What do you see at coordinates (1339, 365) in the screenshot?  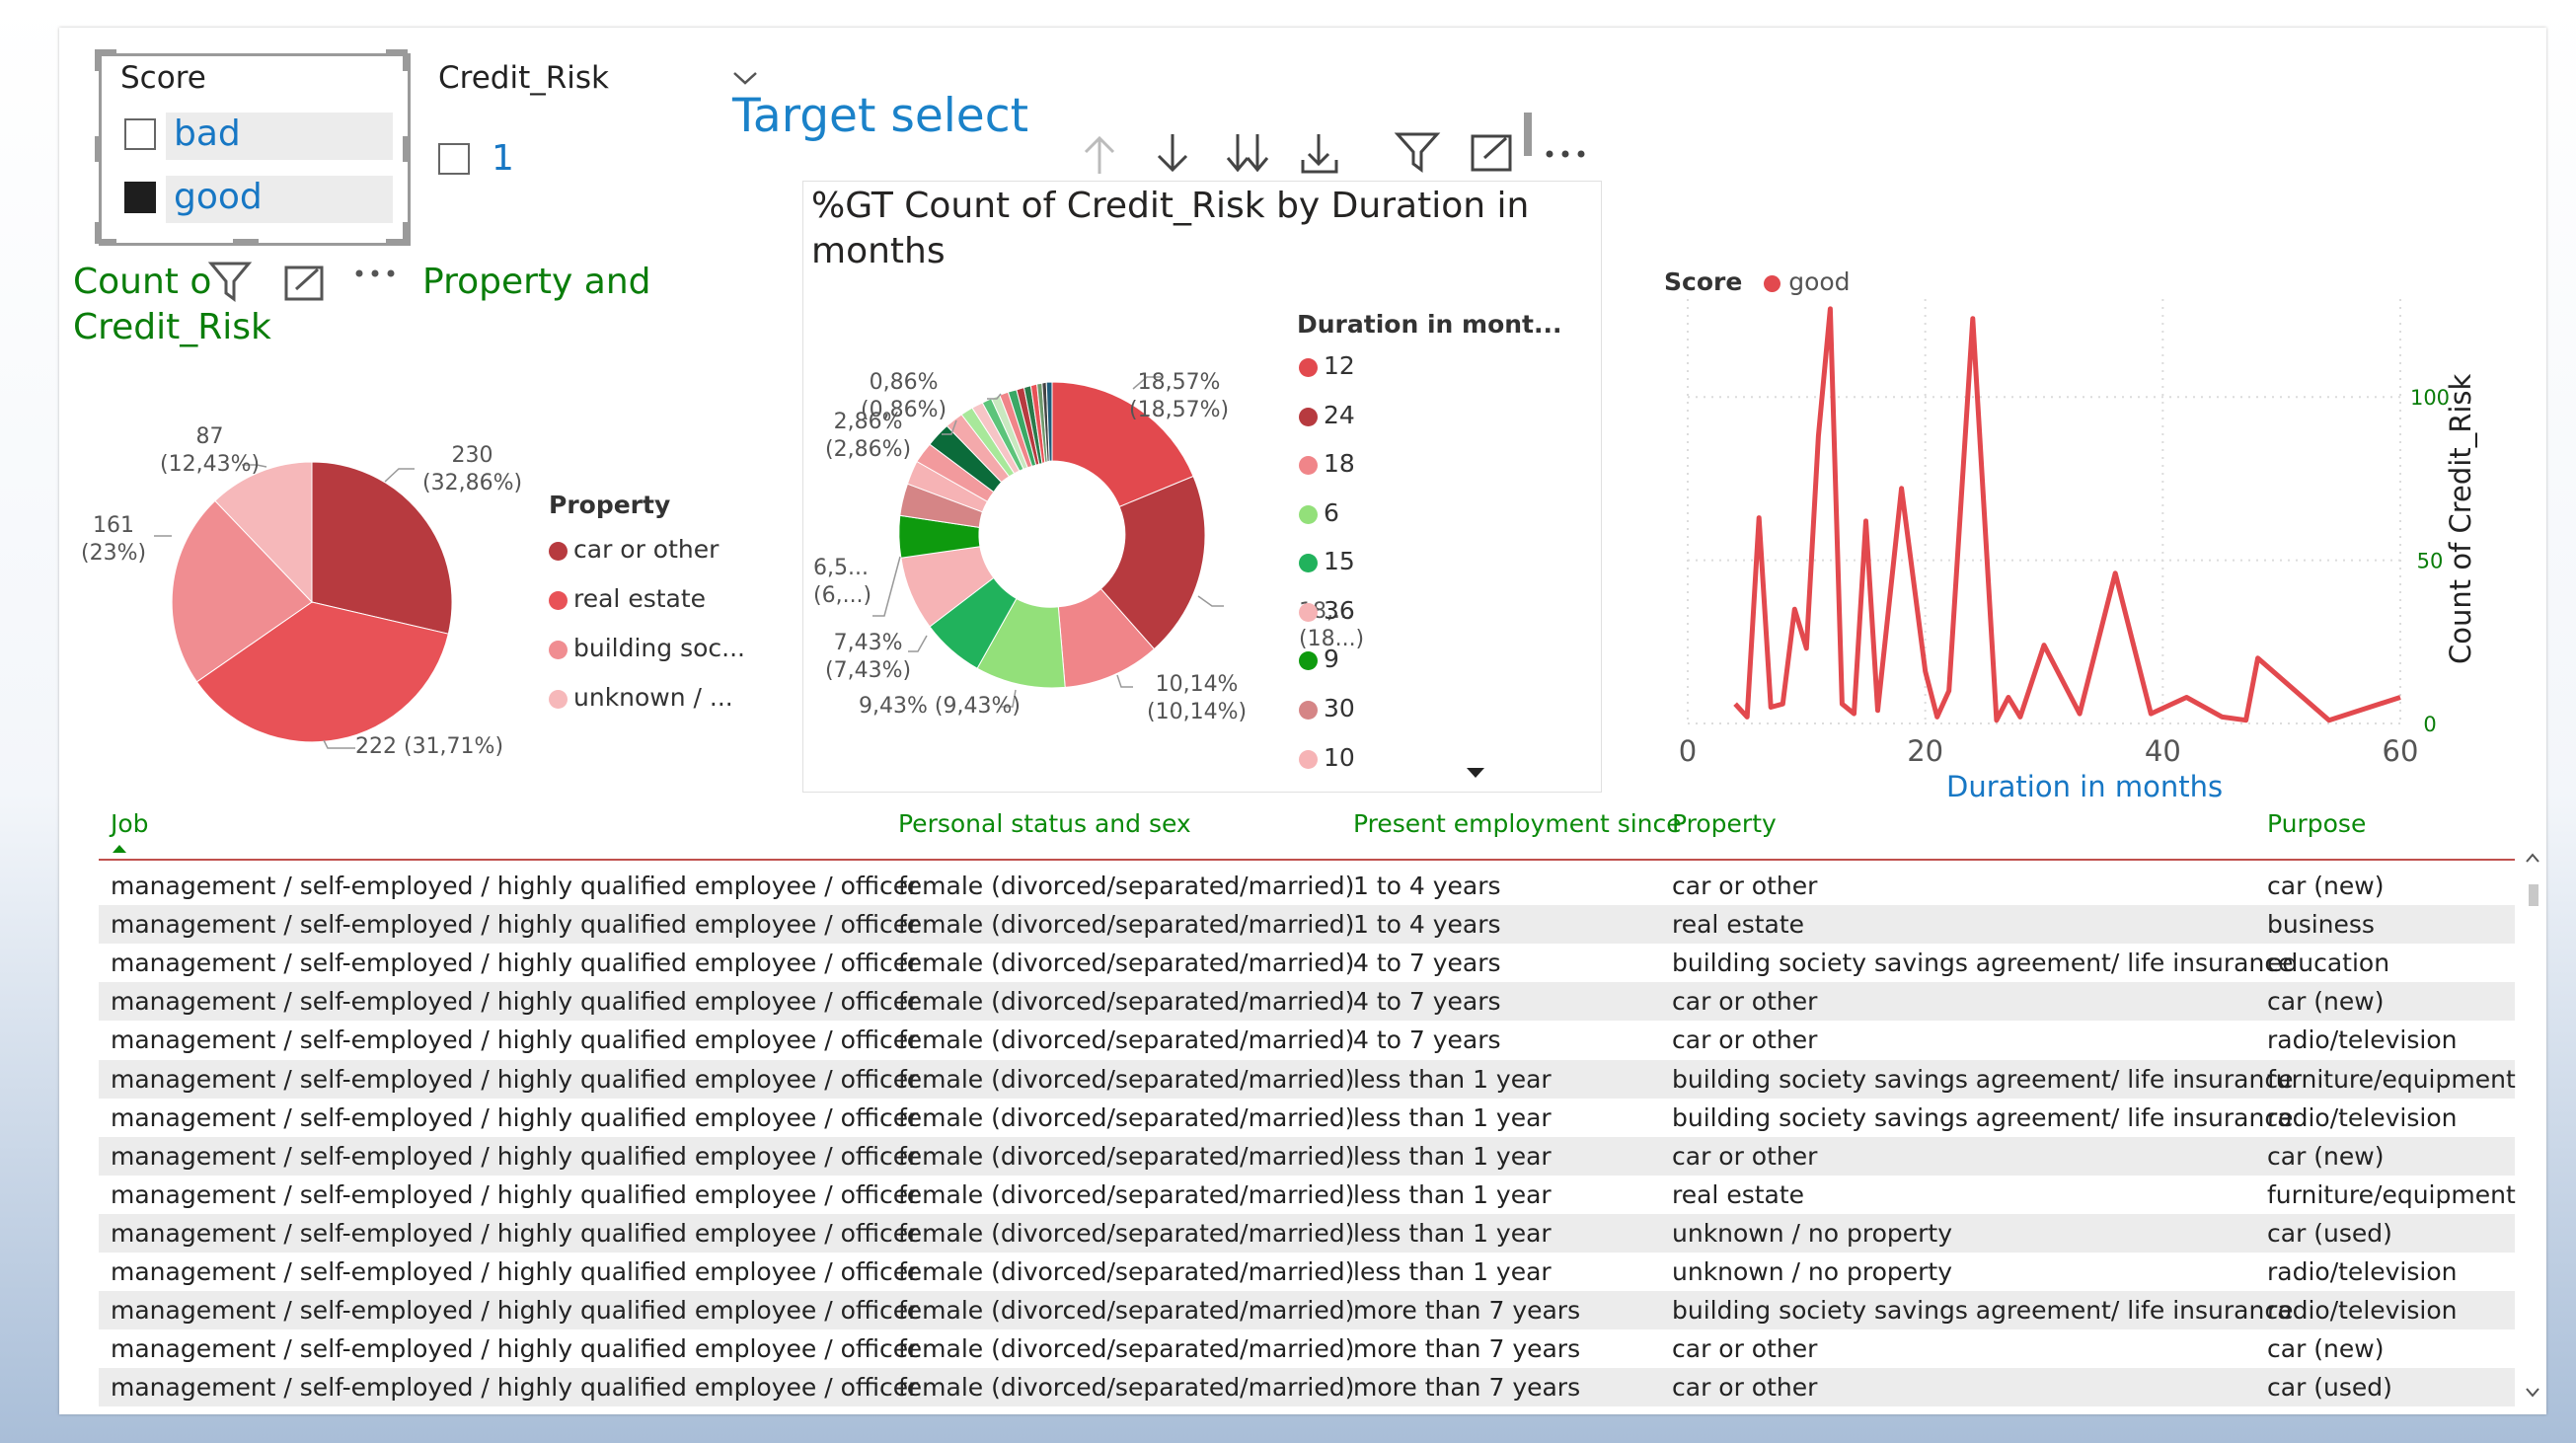 I see `legend-label: 12` at bounding box center [1339, 365].